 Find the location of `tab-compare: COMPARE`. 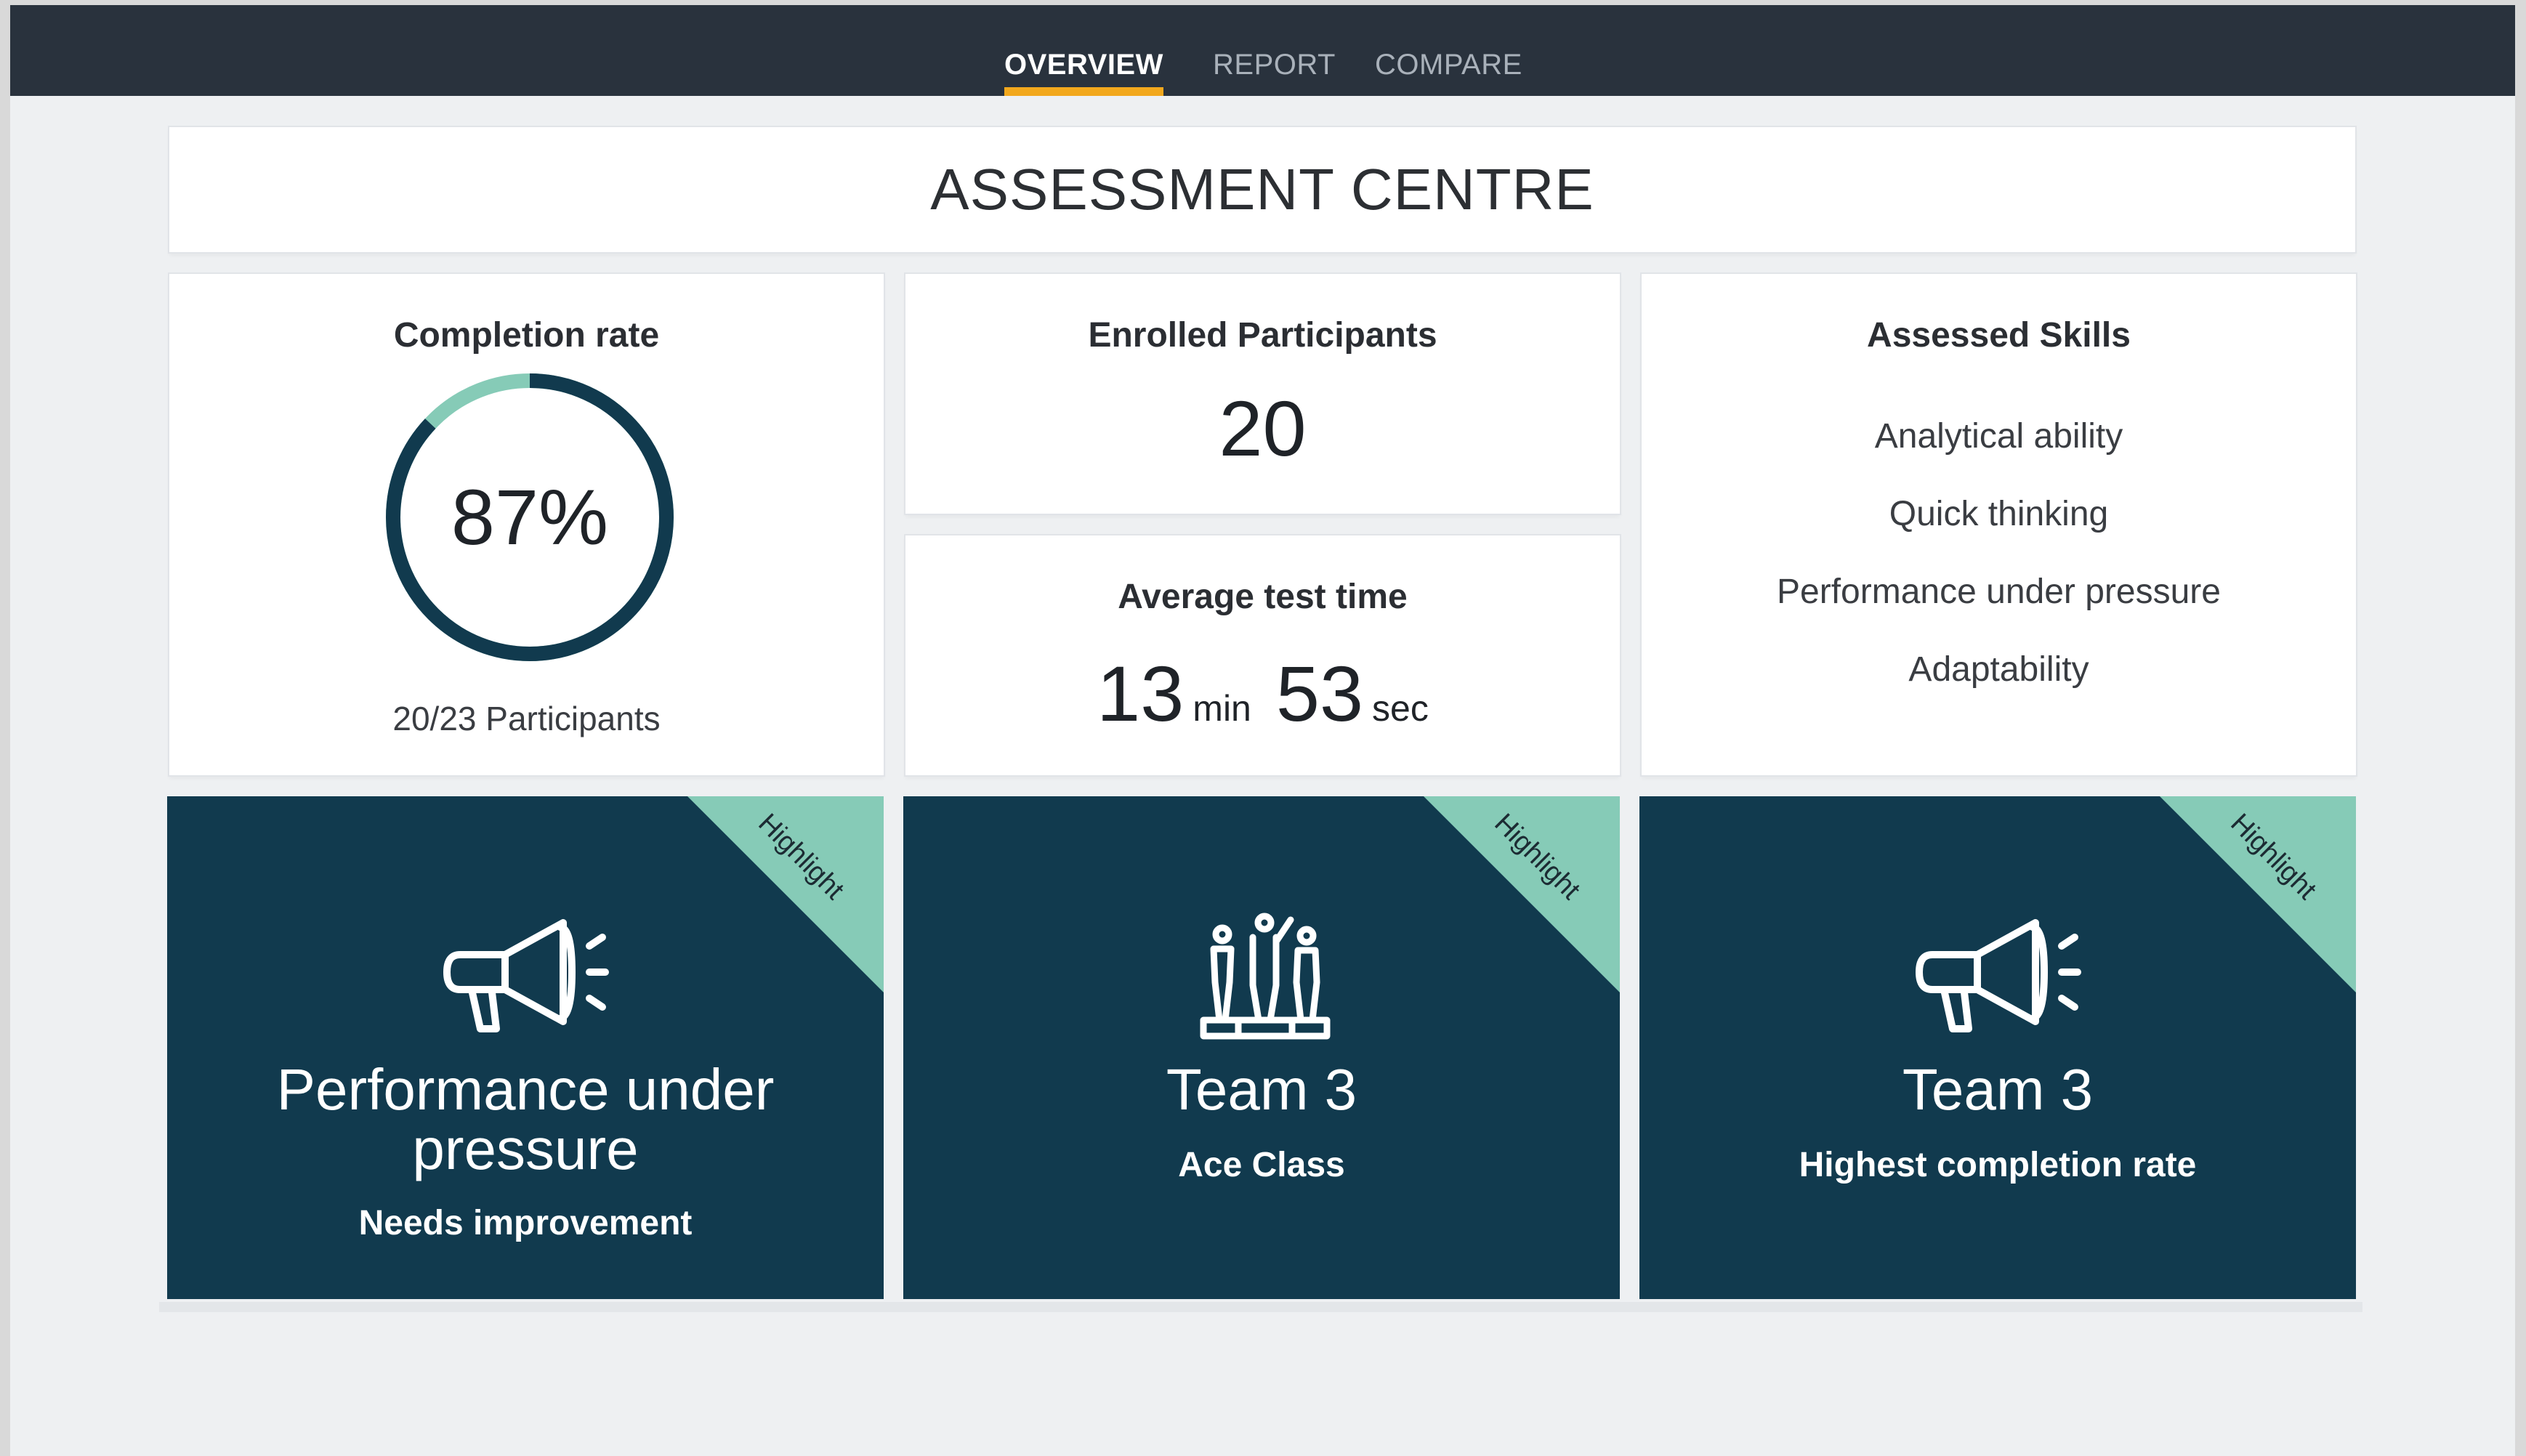

tab-compare: COMPARE is located at coordinates (1449, 50).